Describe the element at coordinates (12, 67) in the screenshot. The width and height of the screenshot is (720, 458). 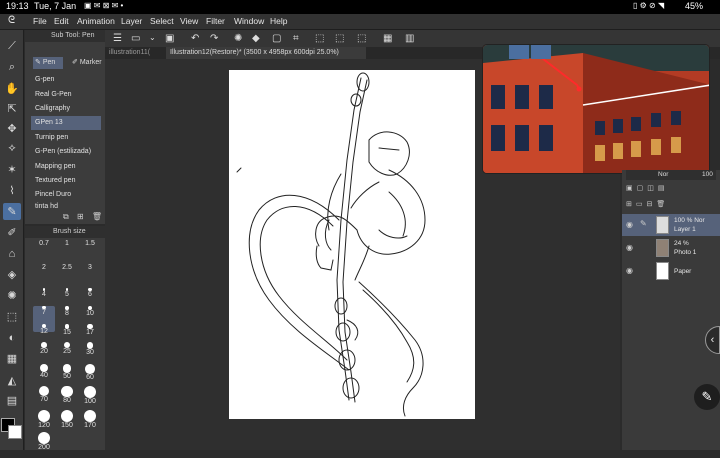
I see `zoom-icon: ⌕` at that location.